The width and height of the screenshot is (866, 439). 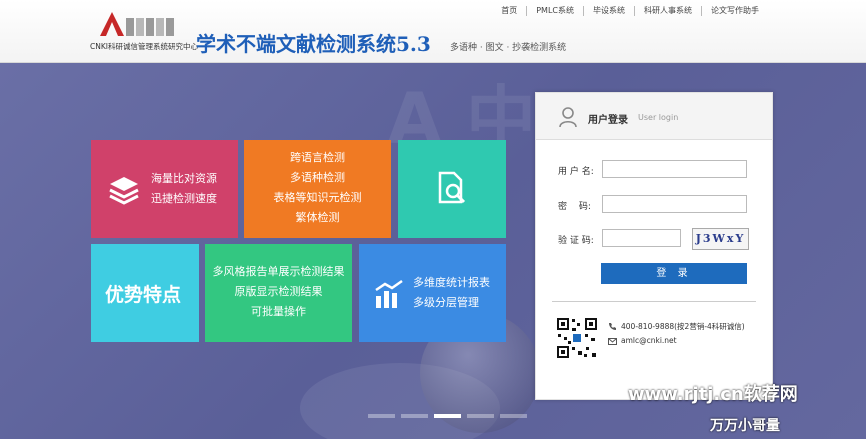 What do you see at coordinates (508, 48) in the screenshot?
I see `system-subtitle: 多语种 · 图文 · 抄袭检测系统` at bounding box center [508, 48].